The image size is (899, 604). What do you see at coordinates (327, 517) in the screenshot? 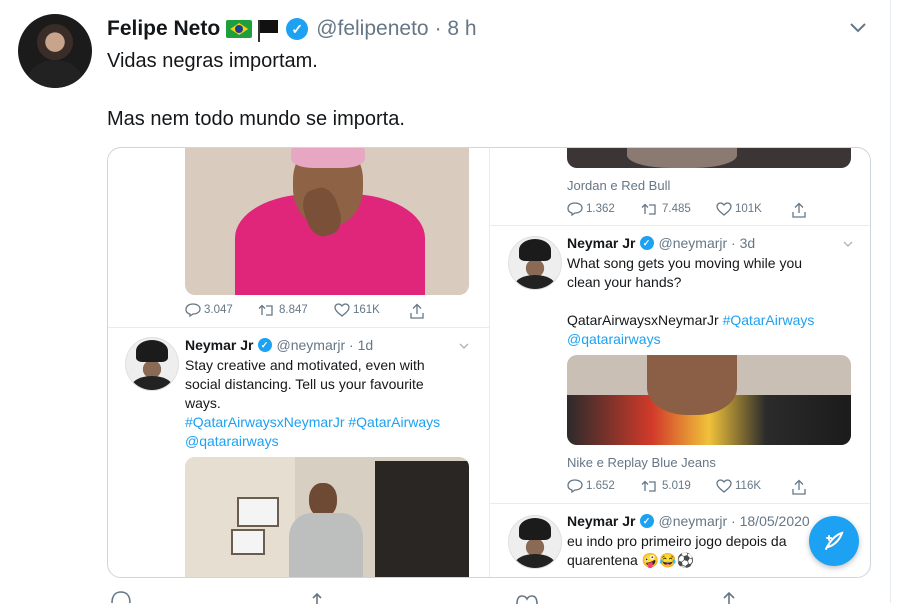
I see `neymar-room-photo` at bounding box center [327, 517].